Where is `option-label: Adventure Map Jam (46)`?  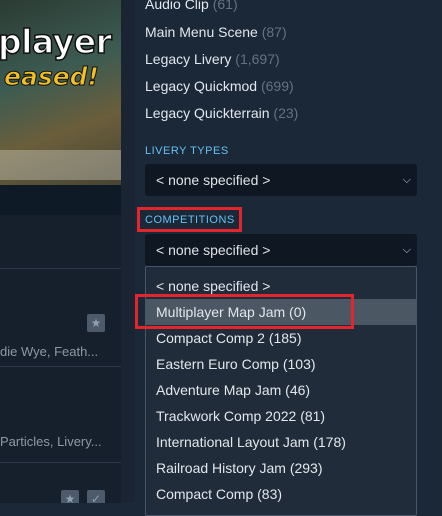
option-label: Adventure Map Jam (46) is located at coordinates (233, 390).